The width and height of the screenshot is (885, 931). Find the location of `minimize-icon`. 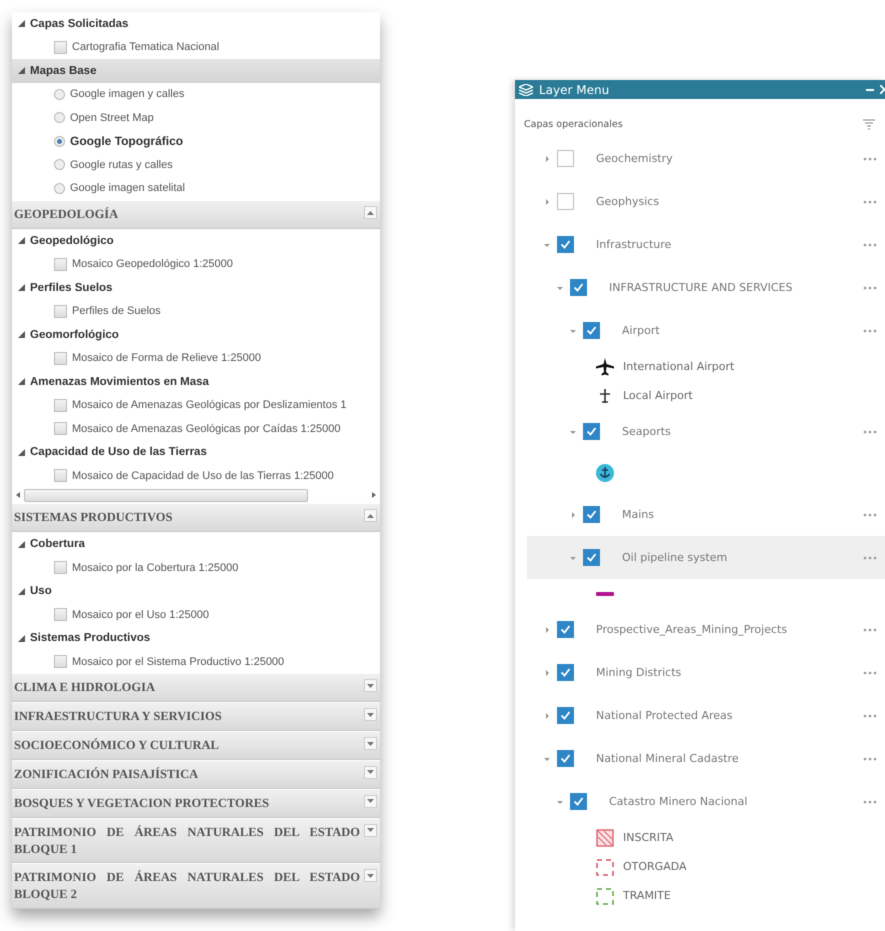

minimize-icon is located at coordinates (870, 89).